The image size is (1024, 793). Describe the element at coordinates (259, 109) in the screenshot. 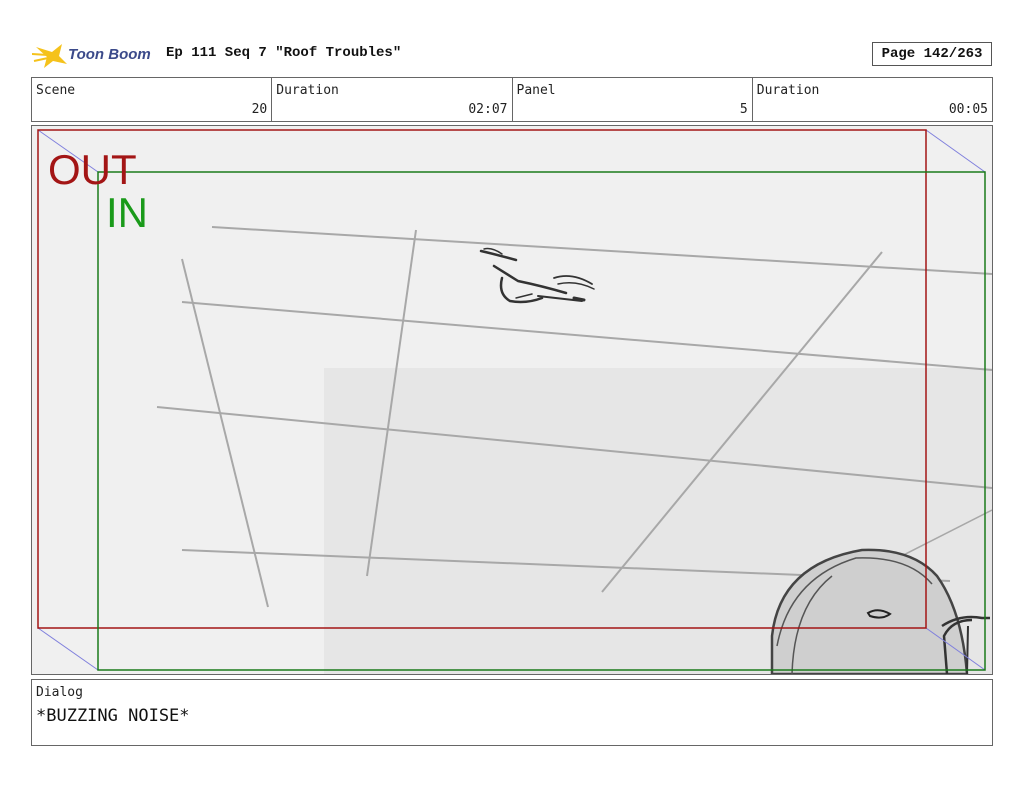

I see `scene-value: 20` at that location.